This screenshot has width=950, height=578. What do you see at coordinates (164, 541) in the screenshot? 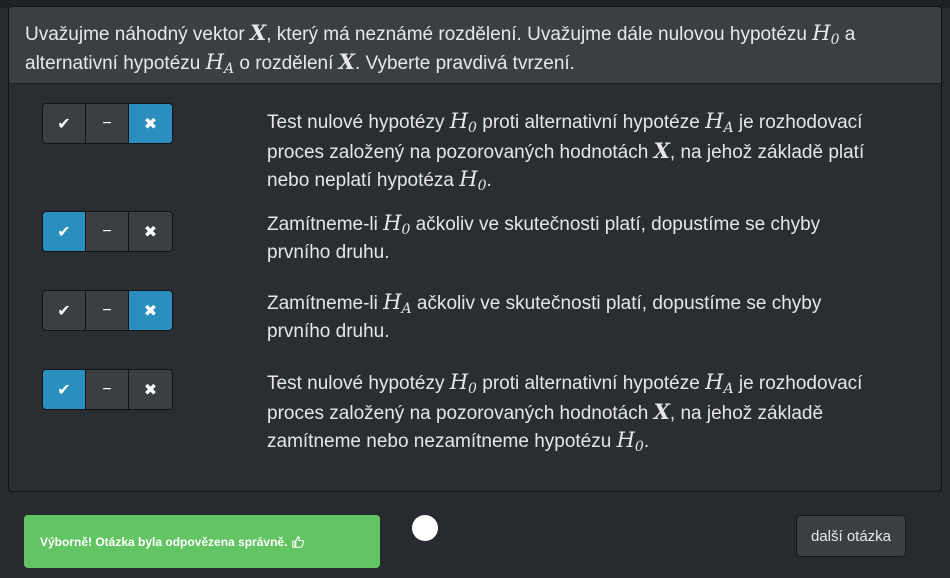
I see `feedback-text: Výborně! Otázka byla odpovězena správně.` at bounding box center [164, 541].